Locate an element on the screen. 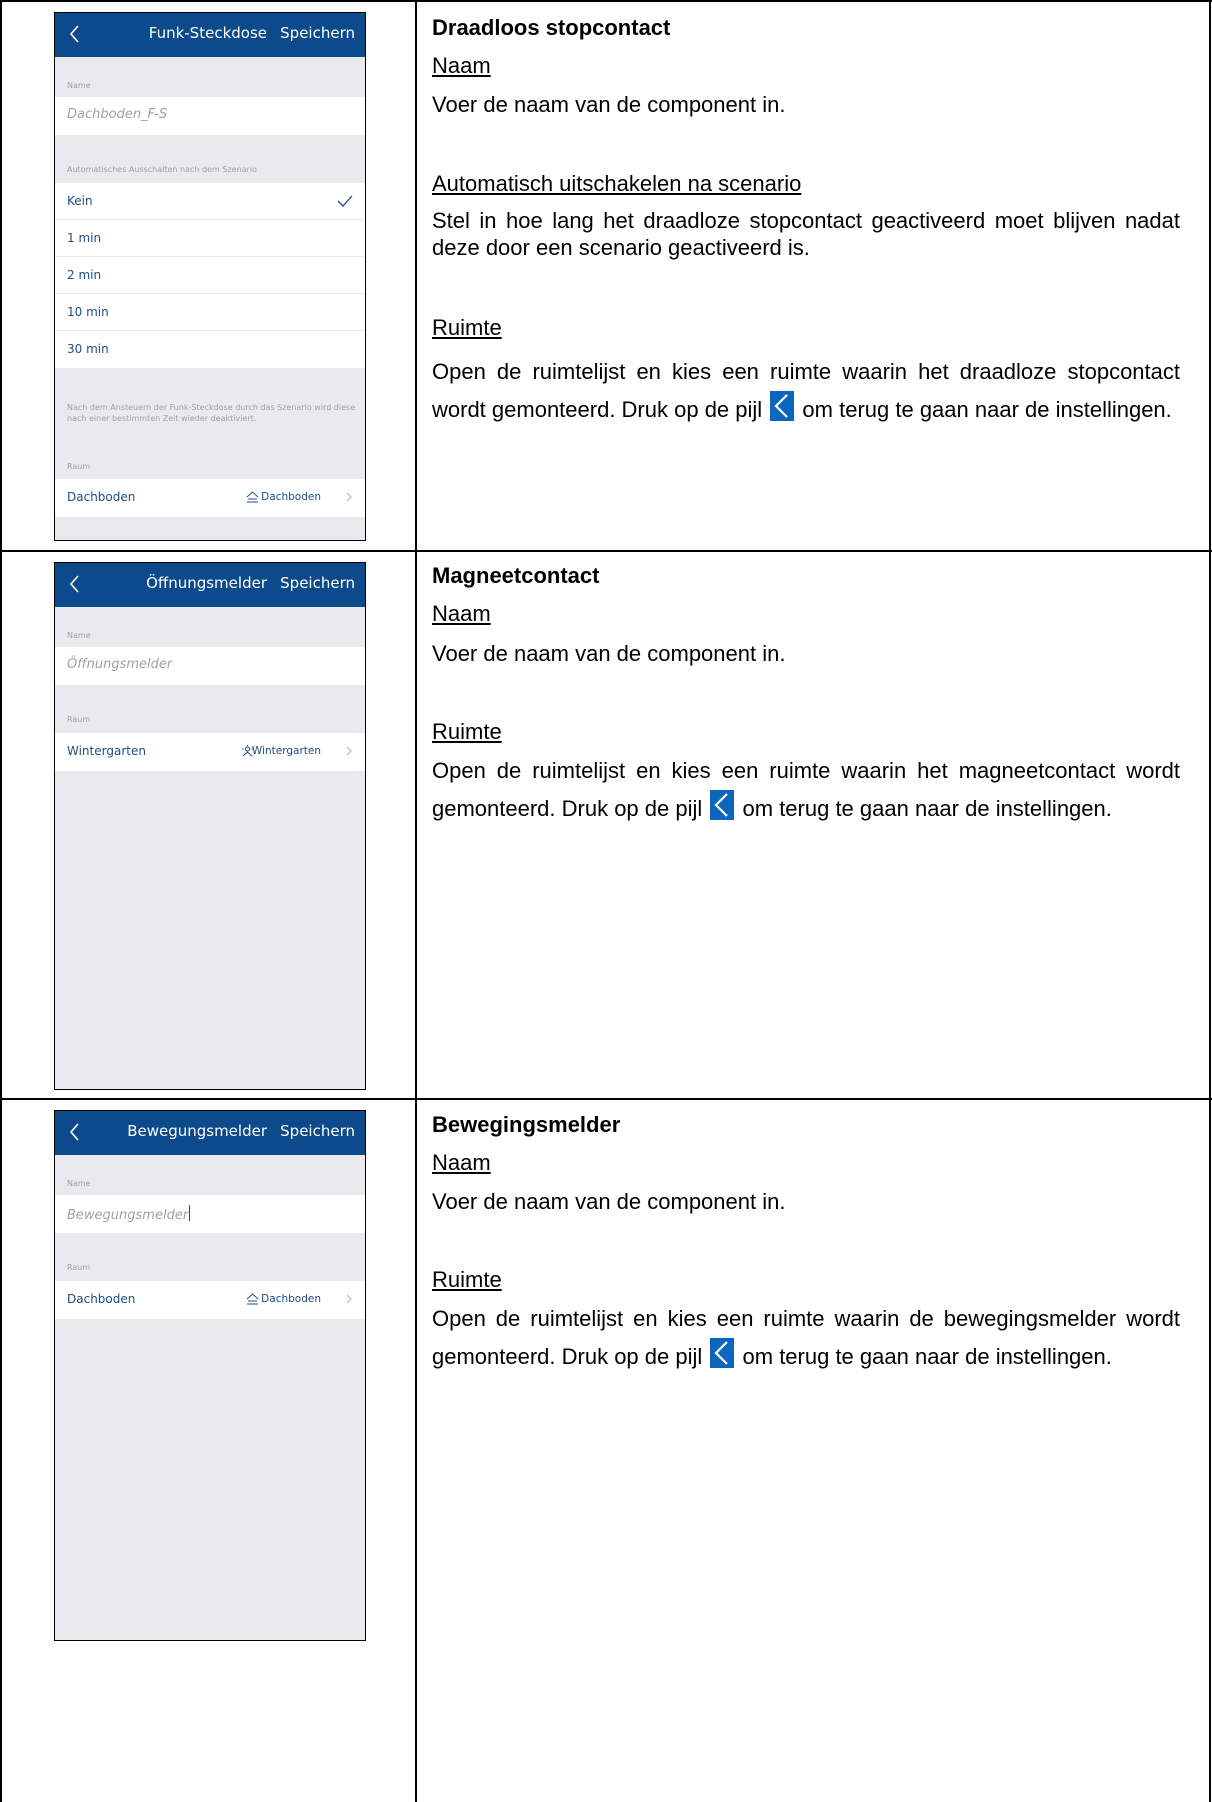 The image size is (1212, 1802). name-input-text: Bewegungsmelder is located at coordinates (128, 1215).